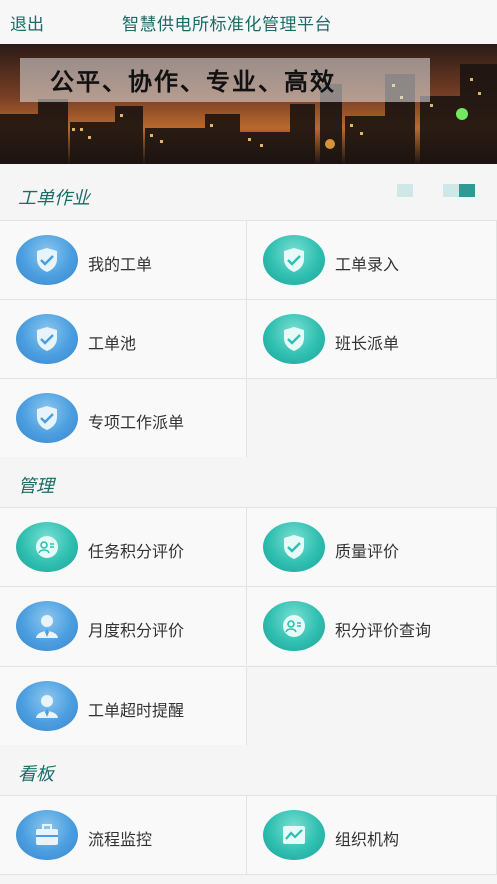 This screenshot has height=884, width=497. What do you see at coordinates (112, 343) in the screenshot?
I see `menu-label: 工单池` at bounding box center [112, 343].